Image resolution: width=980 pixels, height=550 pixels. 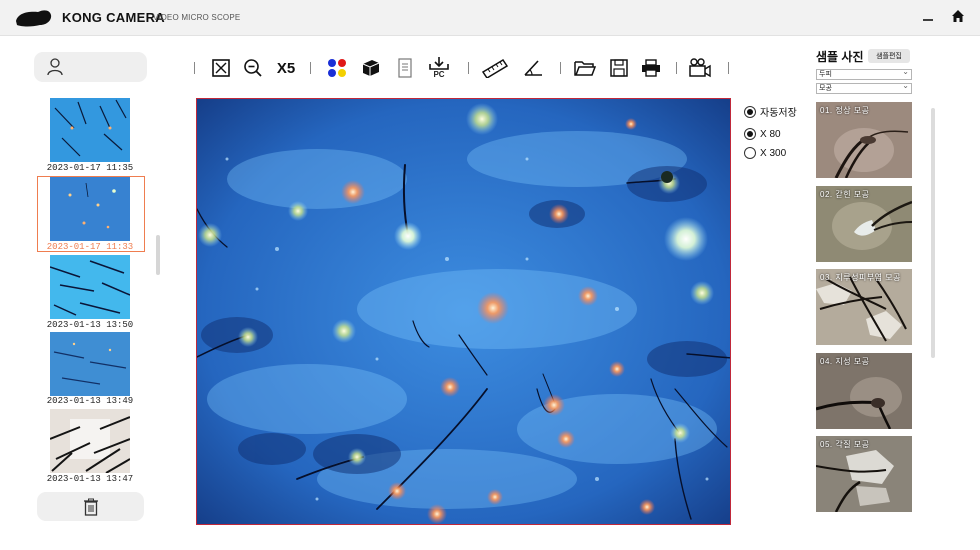 What do you see at coordinates (750, 111) in the screenshot?
I see `autosave-radio` at bounding box center [750, 111].